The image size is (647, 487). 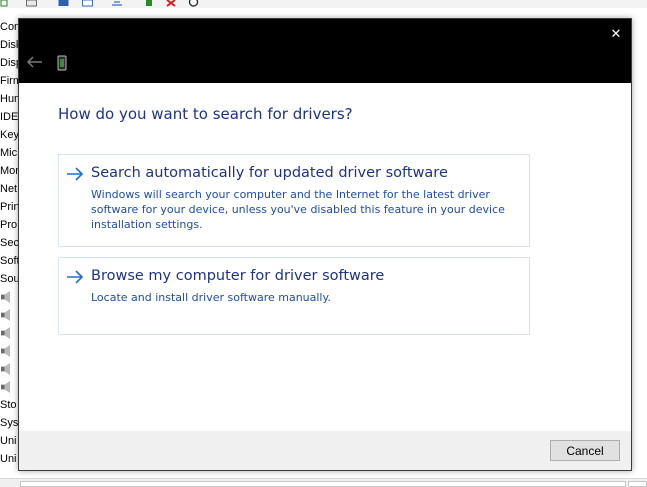 I want to click on enable-device-icon, so click(x=149, y=3).